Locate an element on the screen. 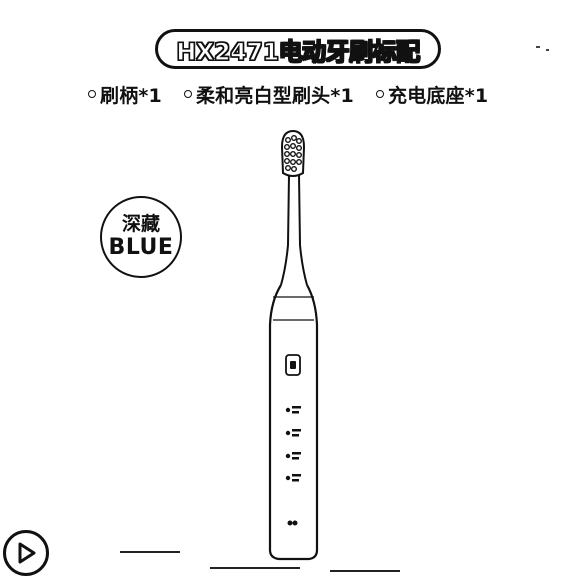 The image size is (566, 577). item-label: 柔和亮白型刷头*1 is located at coordinates (274, 95).